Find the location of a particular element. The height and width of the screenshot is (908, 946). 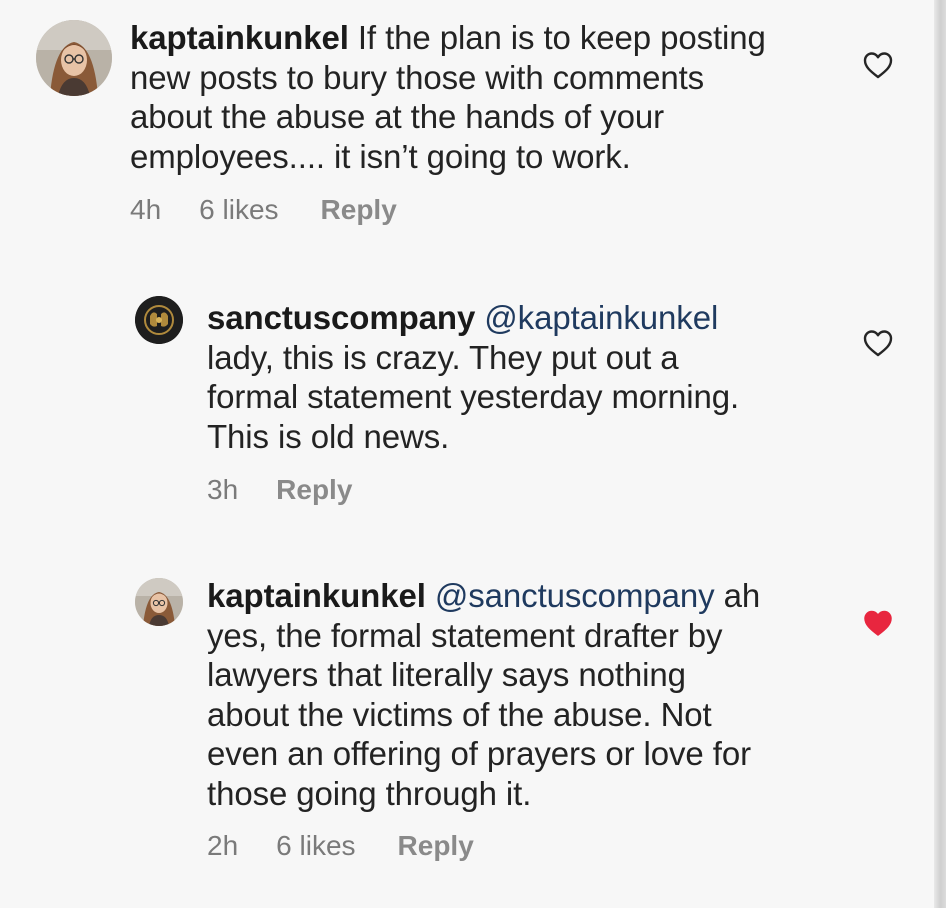

heart-filled-icon is located at coordinates (878, 623).